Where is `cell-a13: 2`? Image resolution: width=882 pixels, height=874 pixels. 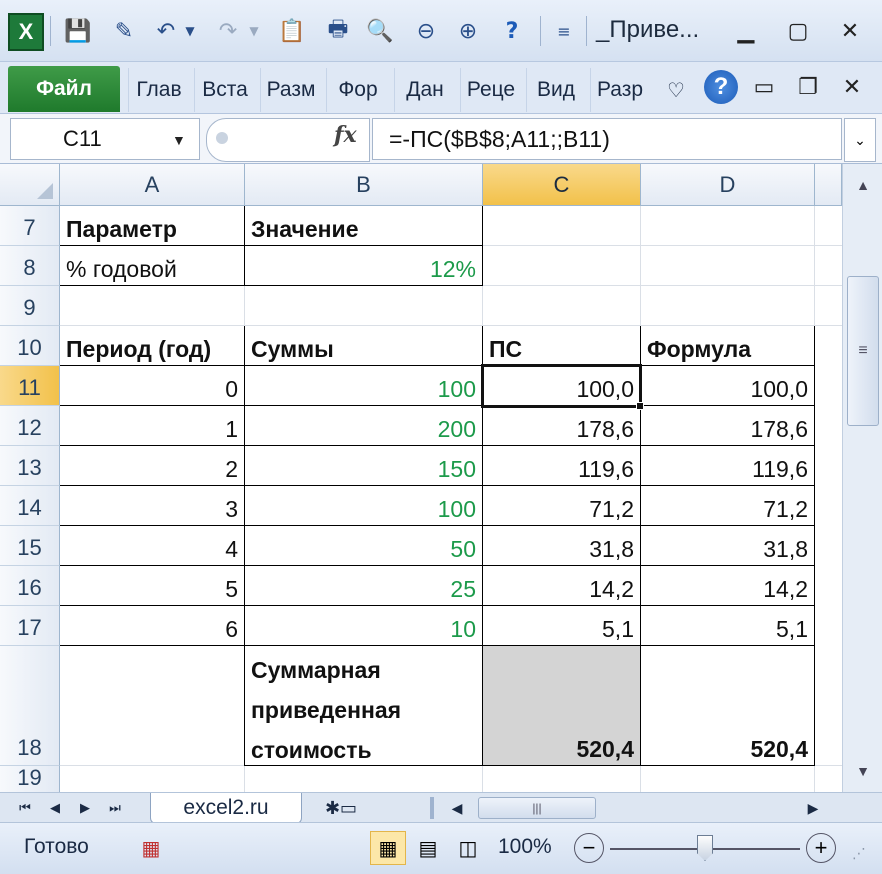 cell-a13: 2 is located at coordinates (152, 466).